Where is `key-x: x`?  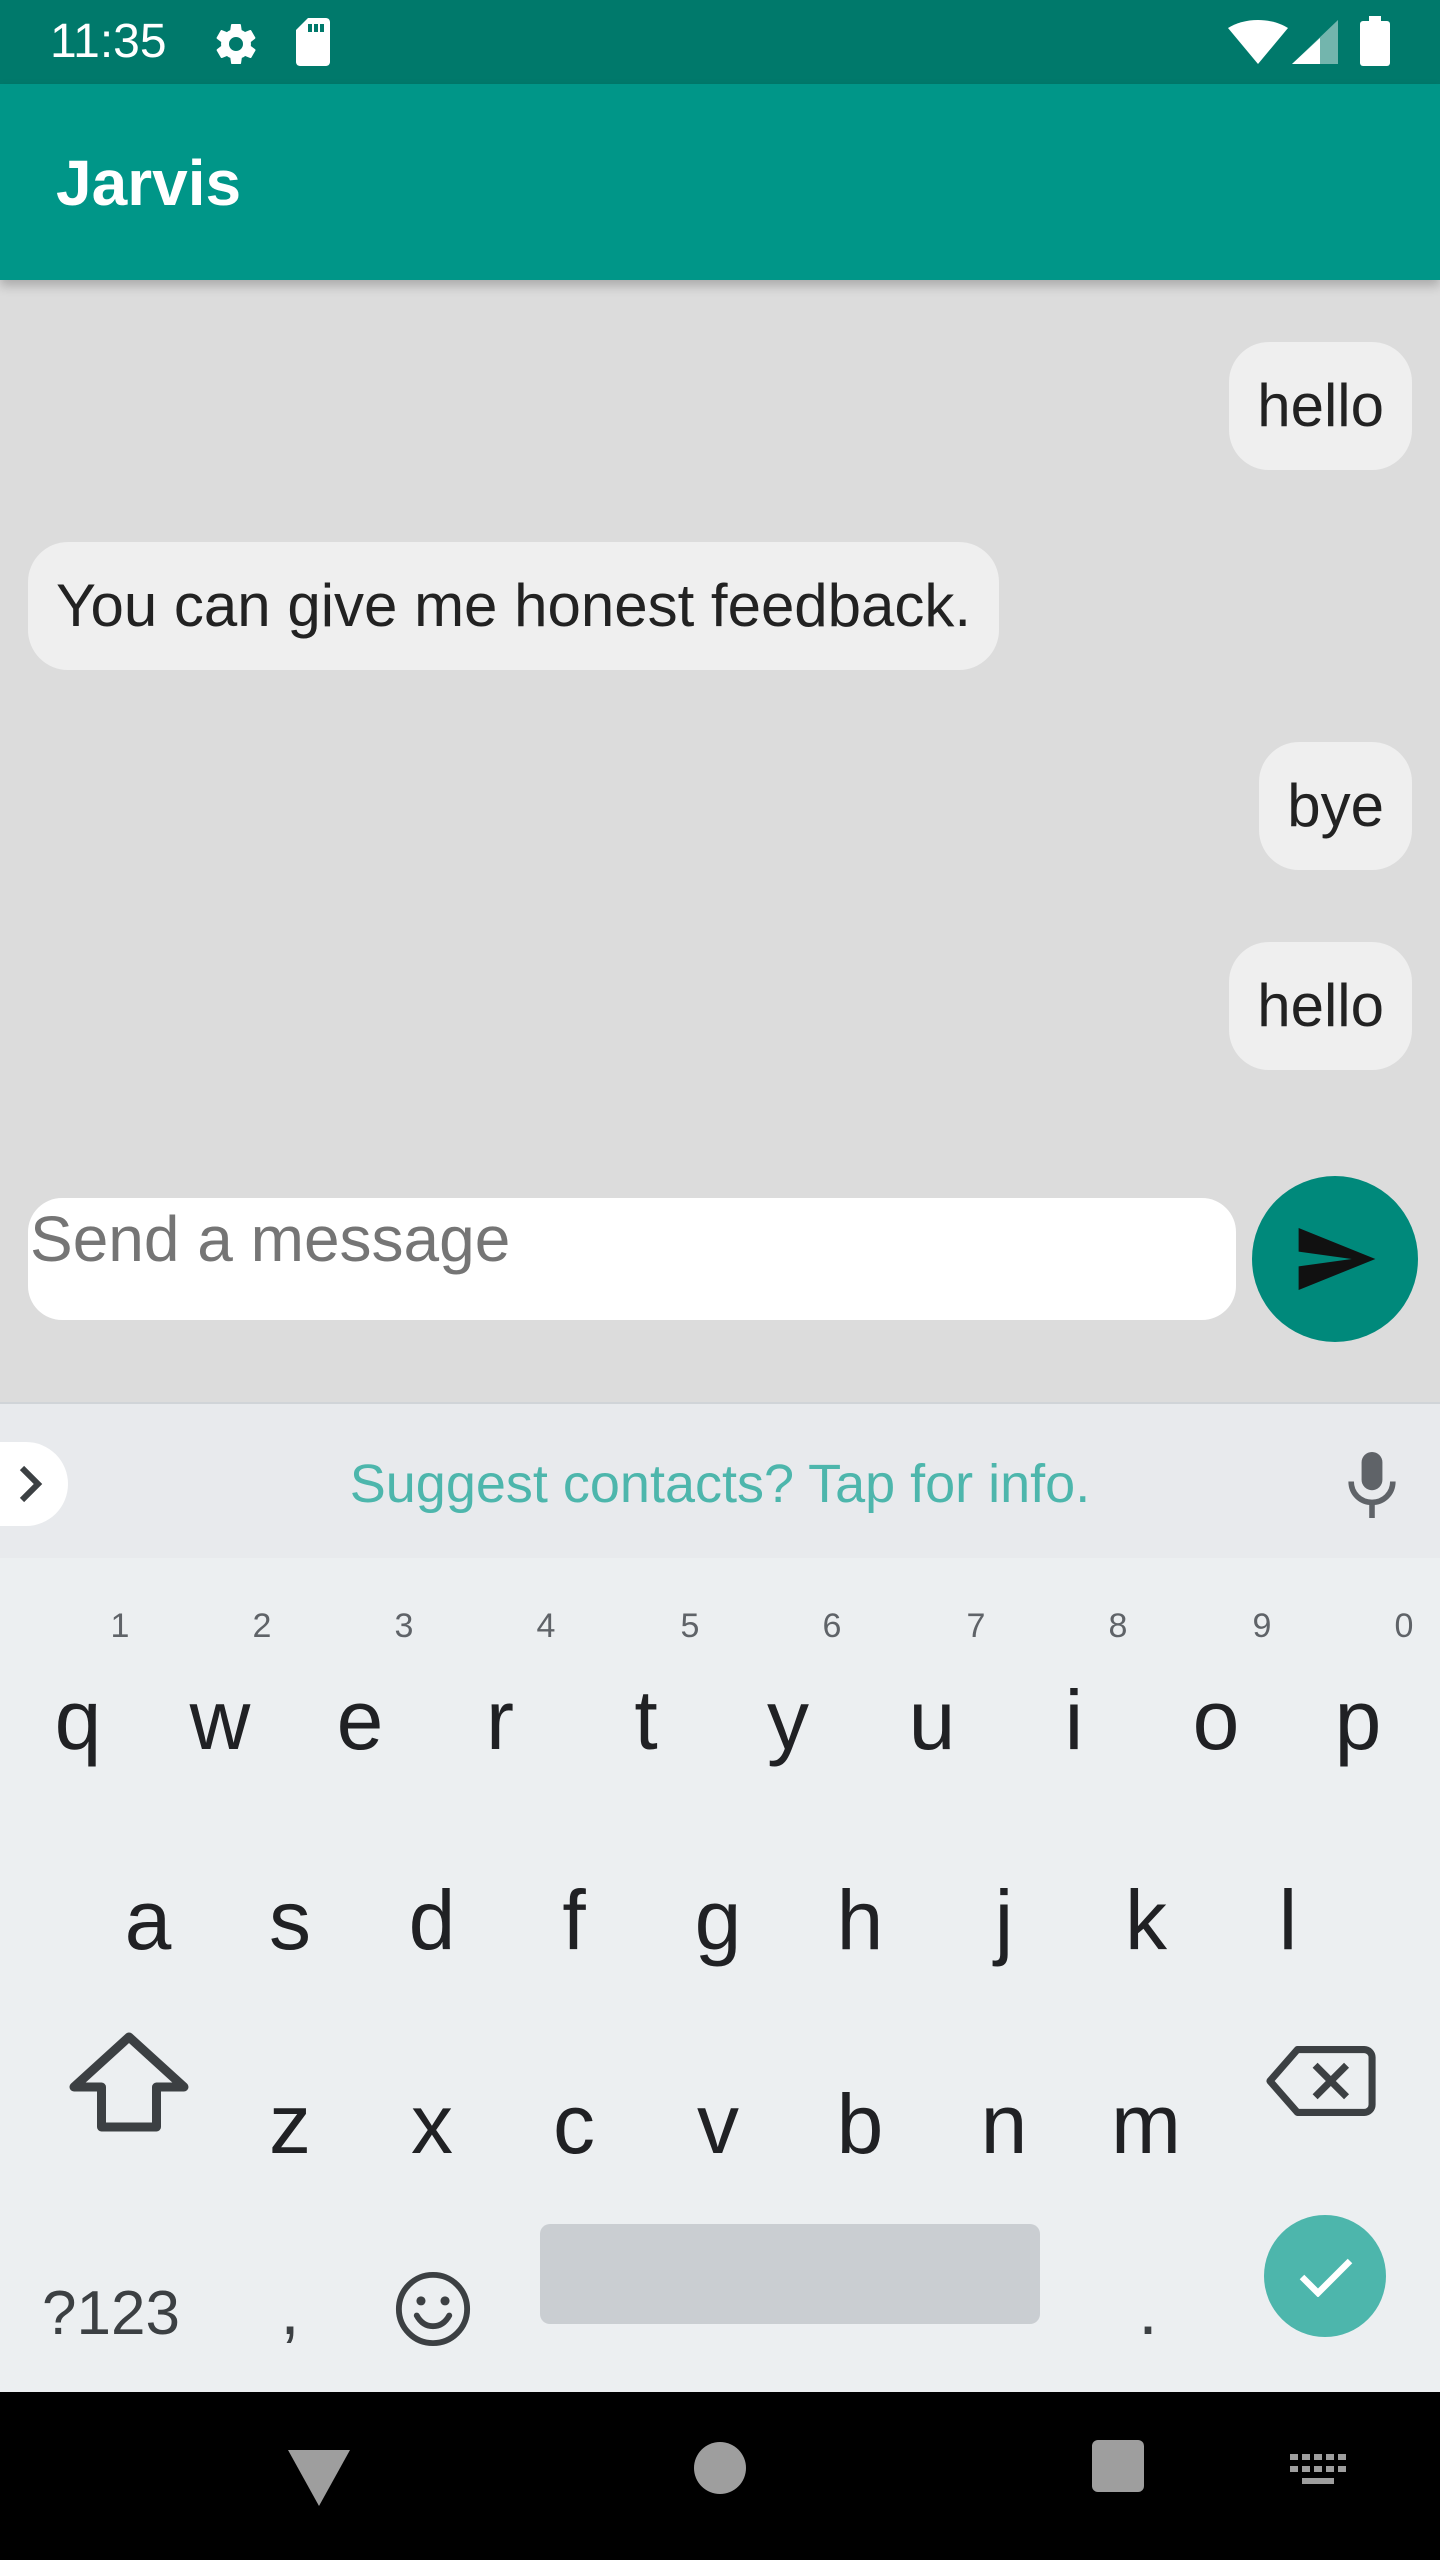 key-x: x is located at coordinates (432, 2124).